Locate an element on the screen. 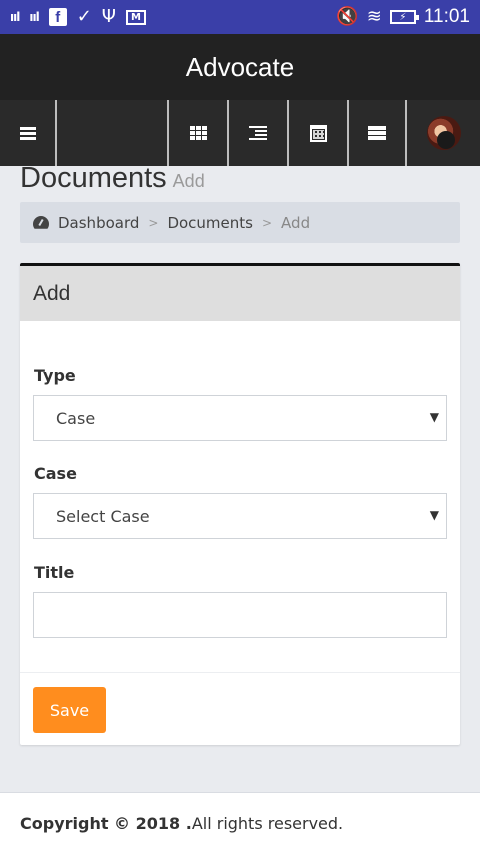 The width and height of the screenshot is (480, 854). title-label: Title is located at coordinates (54, 572).